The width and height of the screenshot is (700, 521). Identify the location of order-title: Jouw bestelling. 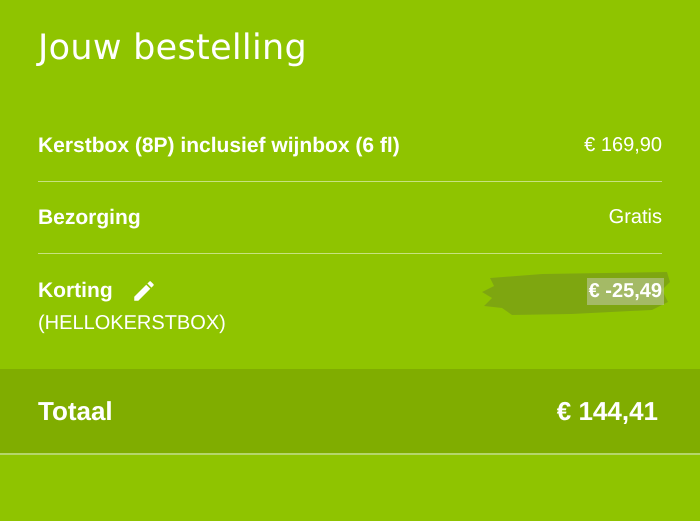
(171, 48).